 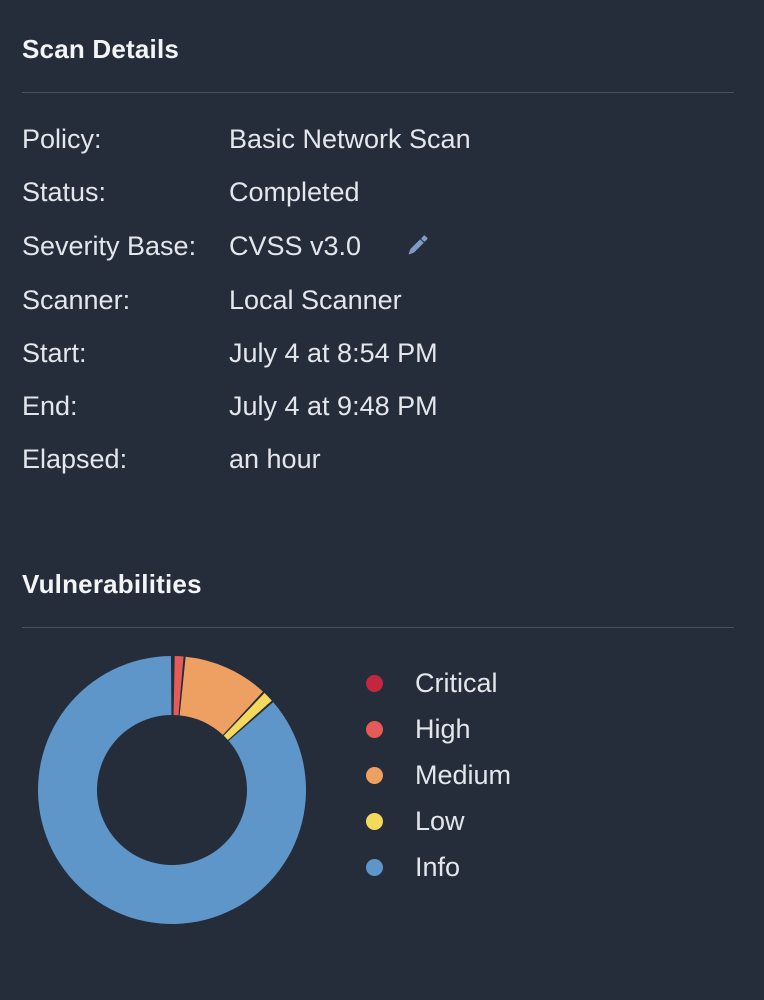 I want to click on scanner-row: Scanner: Local Scanner, so click(x=212, y=300).